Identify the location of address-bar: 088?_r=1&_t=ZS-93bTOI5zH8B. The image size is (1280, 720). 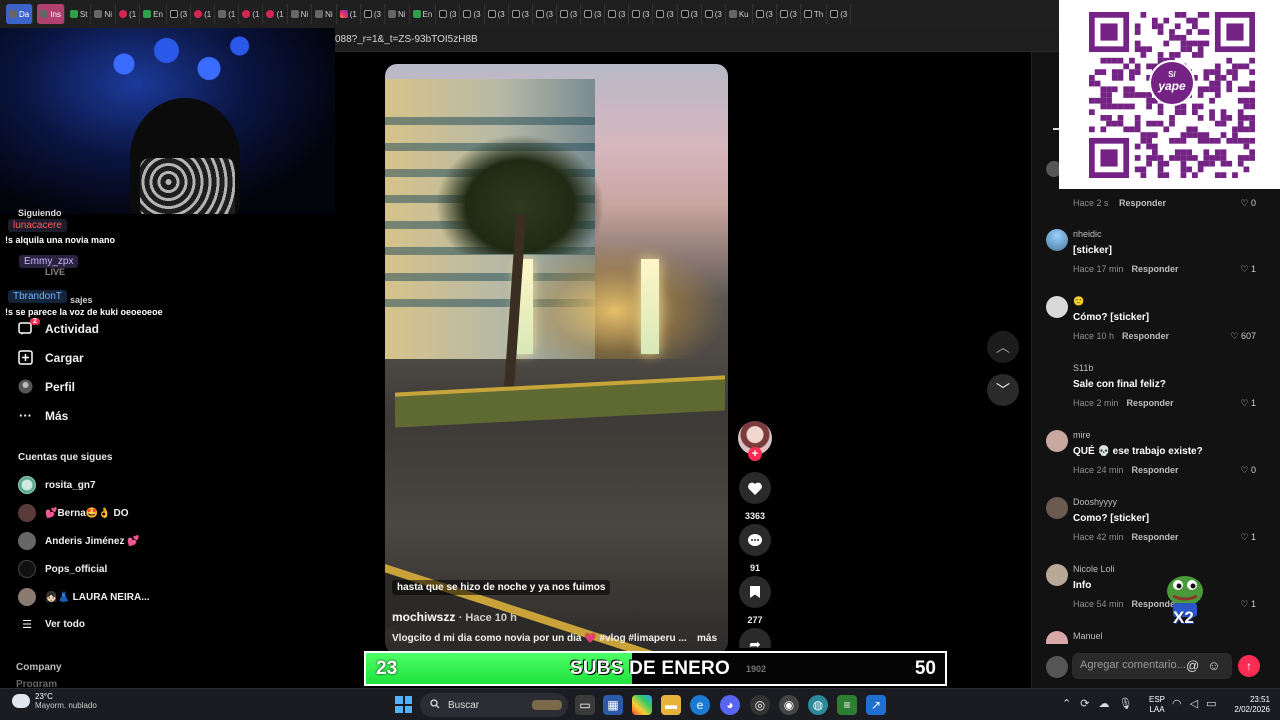
(697, 40).